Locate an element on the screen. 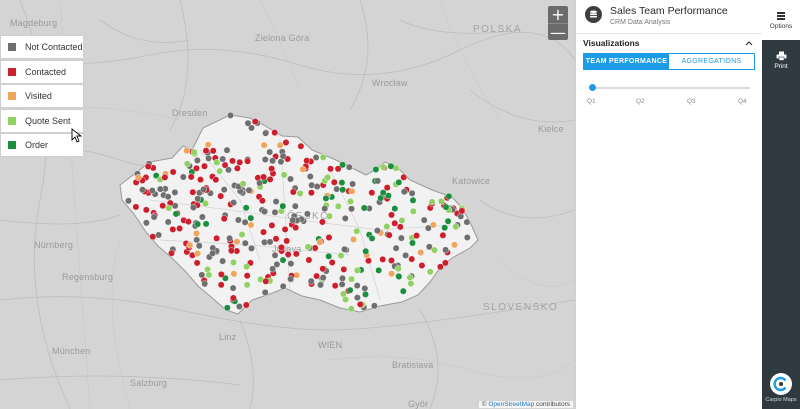 This screenshot has width=800, height=409. openstreetmap-link: OpenStreetMap is located at coordinates (511, 404).